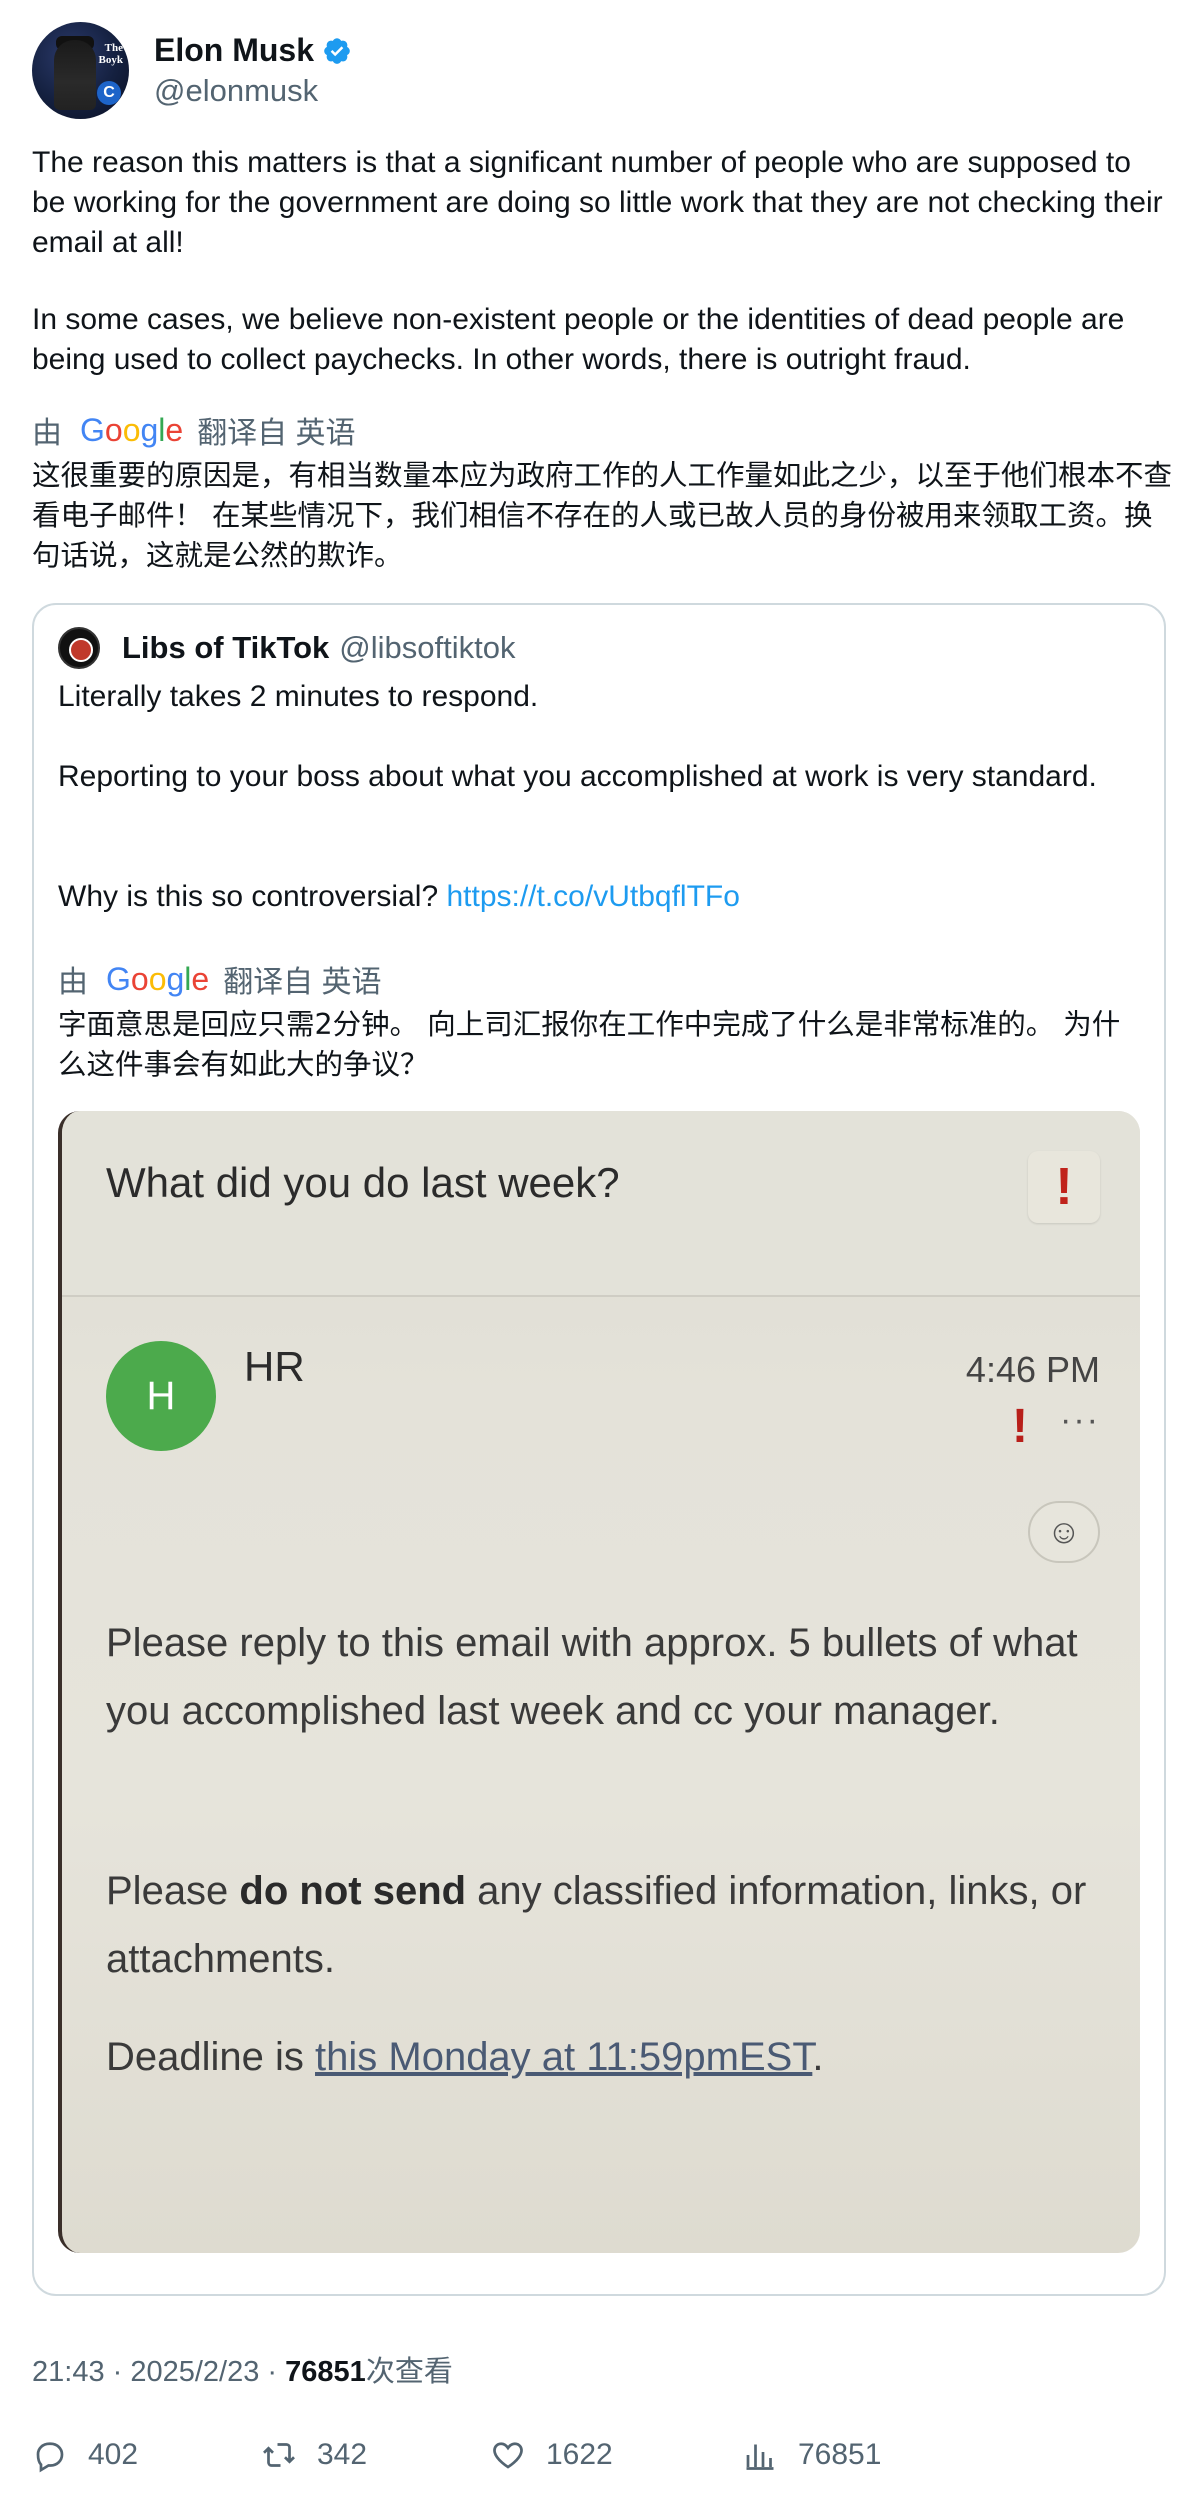  Describe the element at coordinates (325, 2372) in the screenshot. I see `tweet-view-count: 76851` at that location.